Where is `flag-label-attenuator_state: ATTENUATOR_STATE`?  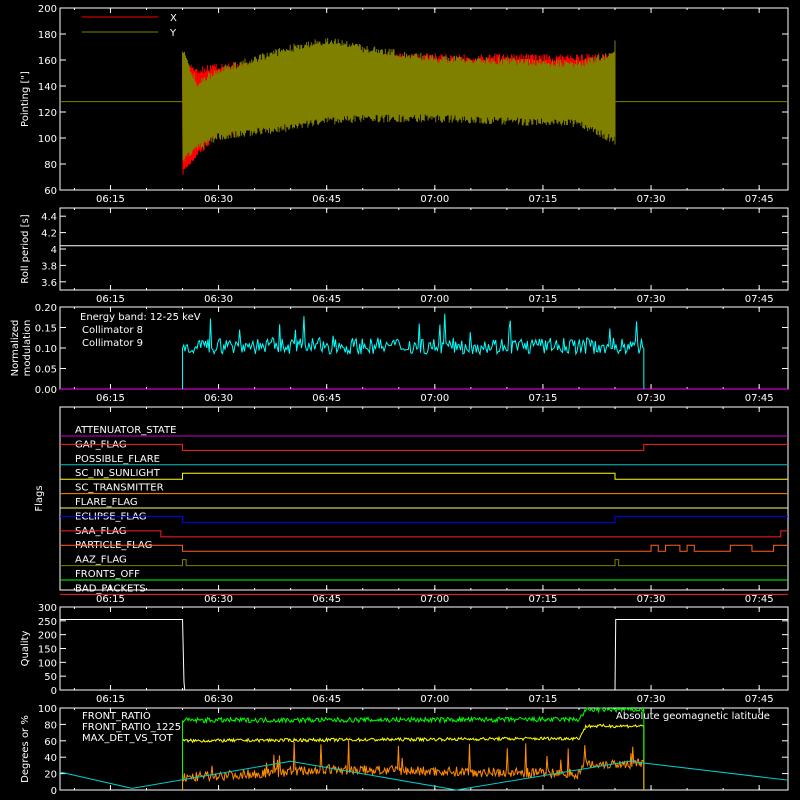
flag-label-attenuator_state: ATTENUATOR_STATE is located at coordinates (125, 430).